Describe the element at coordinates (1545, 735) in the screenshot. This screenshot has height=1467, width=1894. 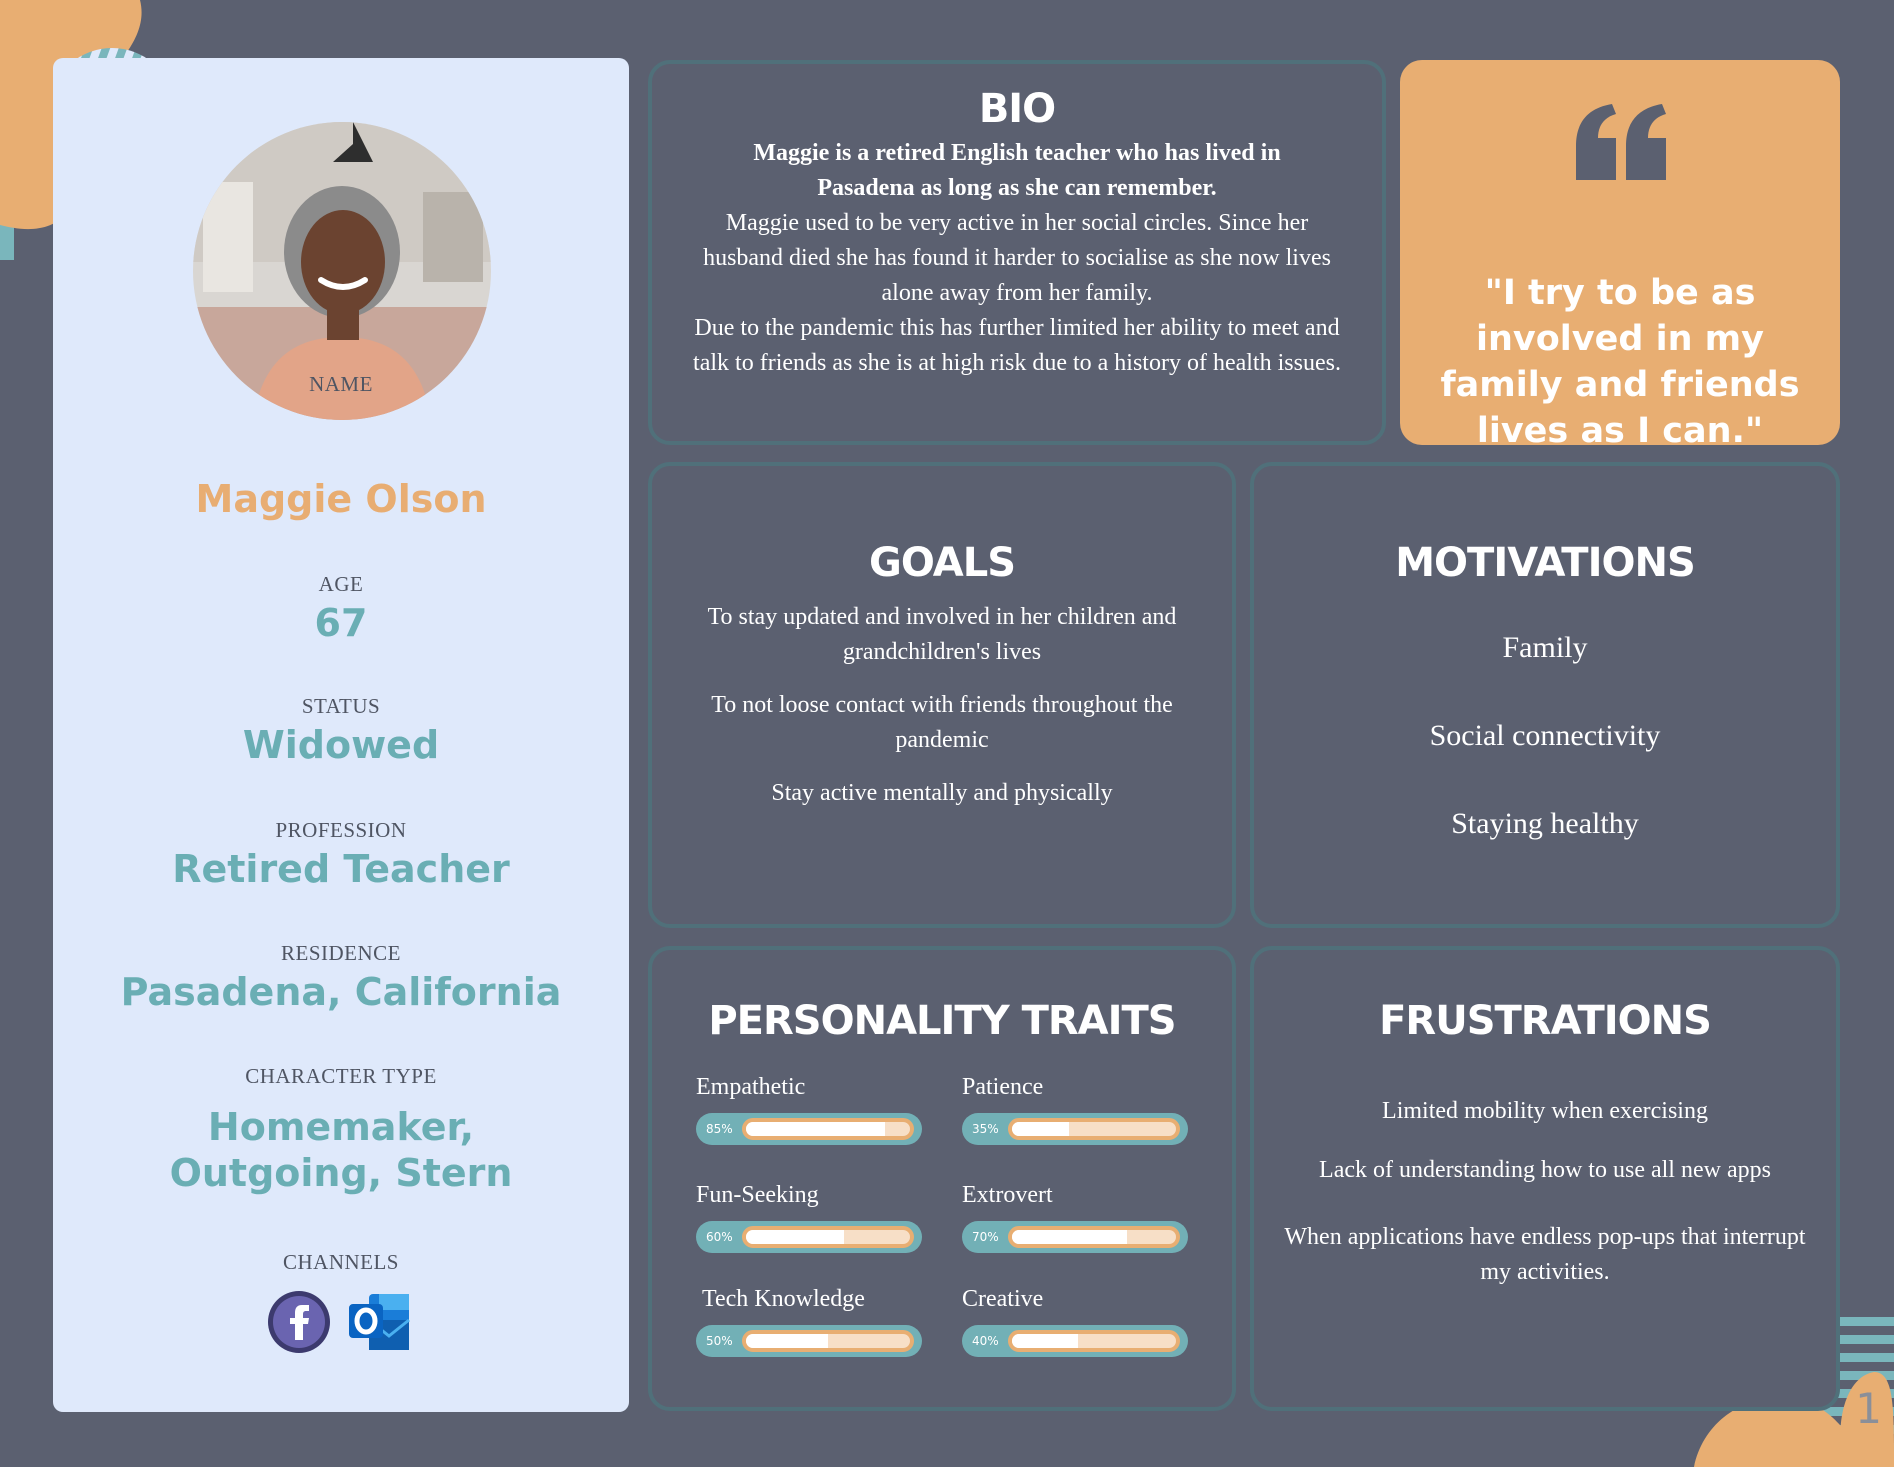
I see `motivation-item: Social connectivity` at that location.